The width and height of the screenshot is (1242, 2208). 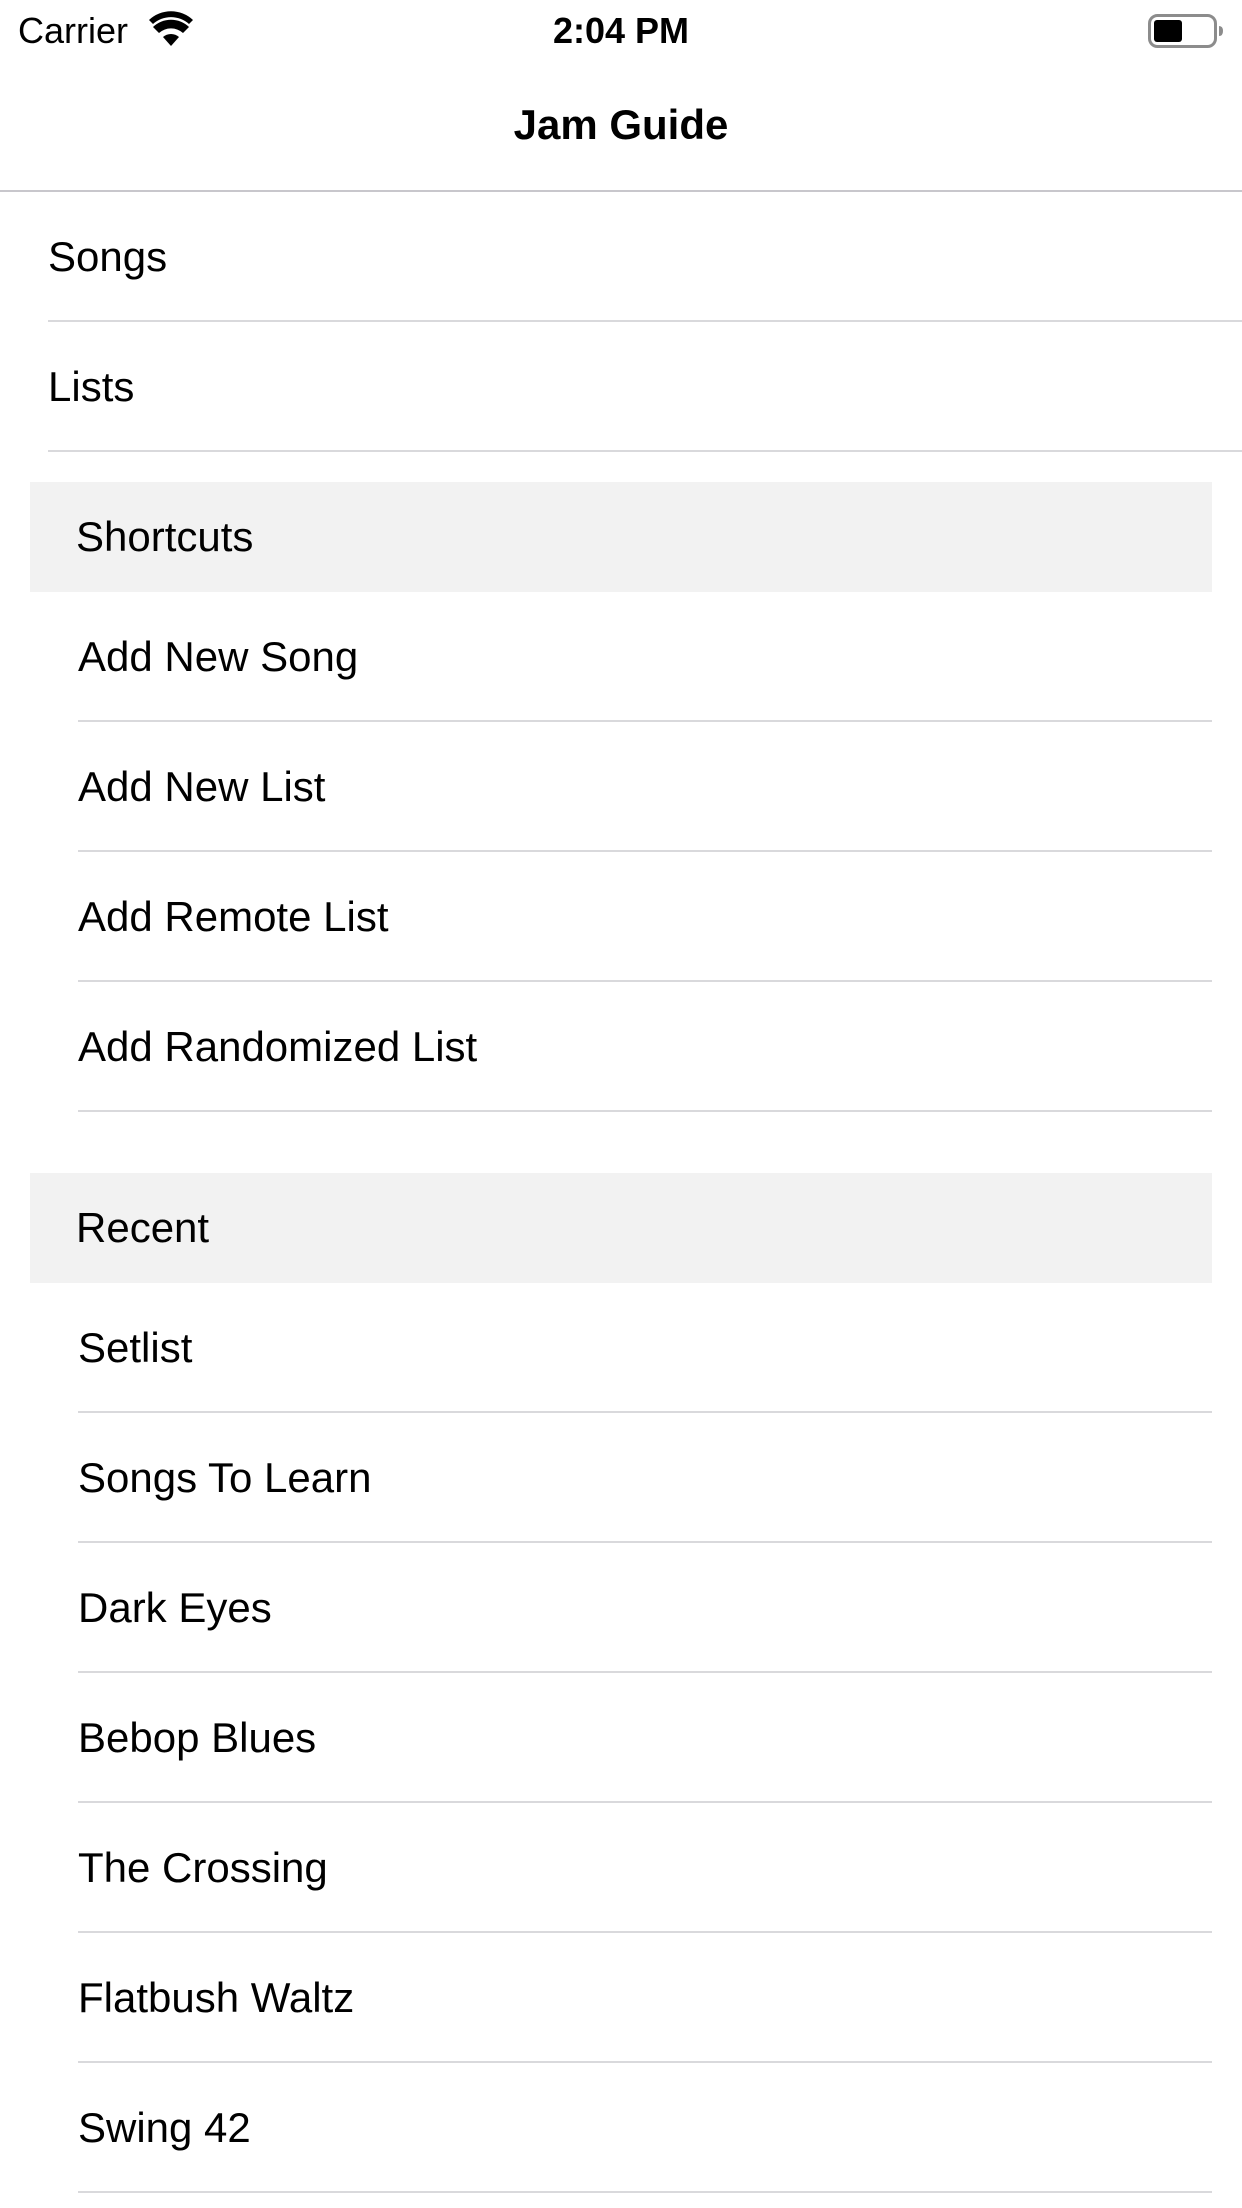 I want to click on list-item-label: Songs, so click(x=108, y=256).